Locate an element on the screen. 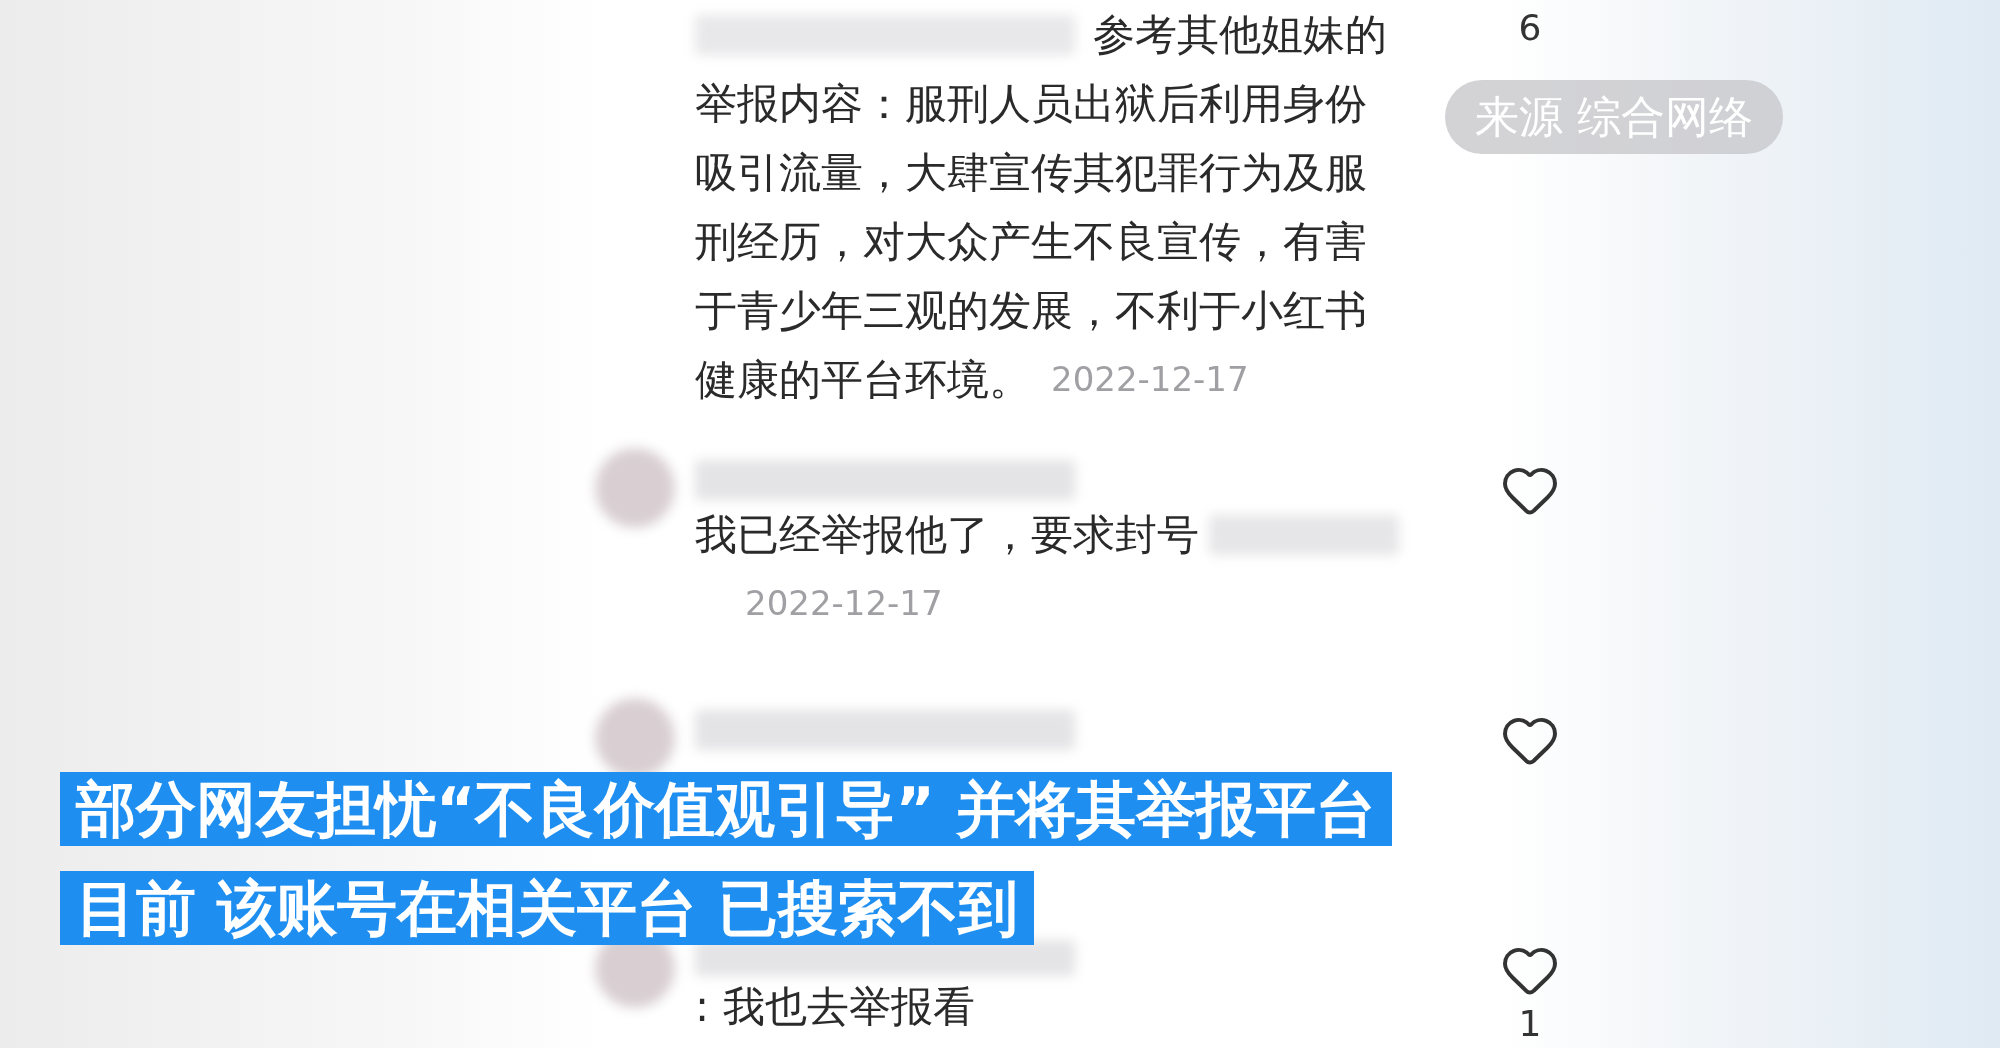 This screenshot has width=2000, height=1048. comment-text: 健康的平台环境。 is located at coordinates (863, 379).